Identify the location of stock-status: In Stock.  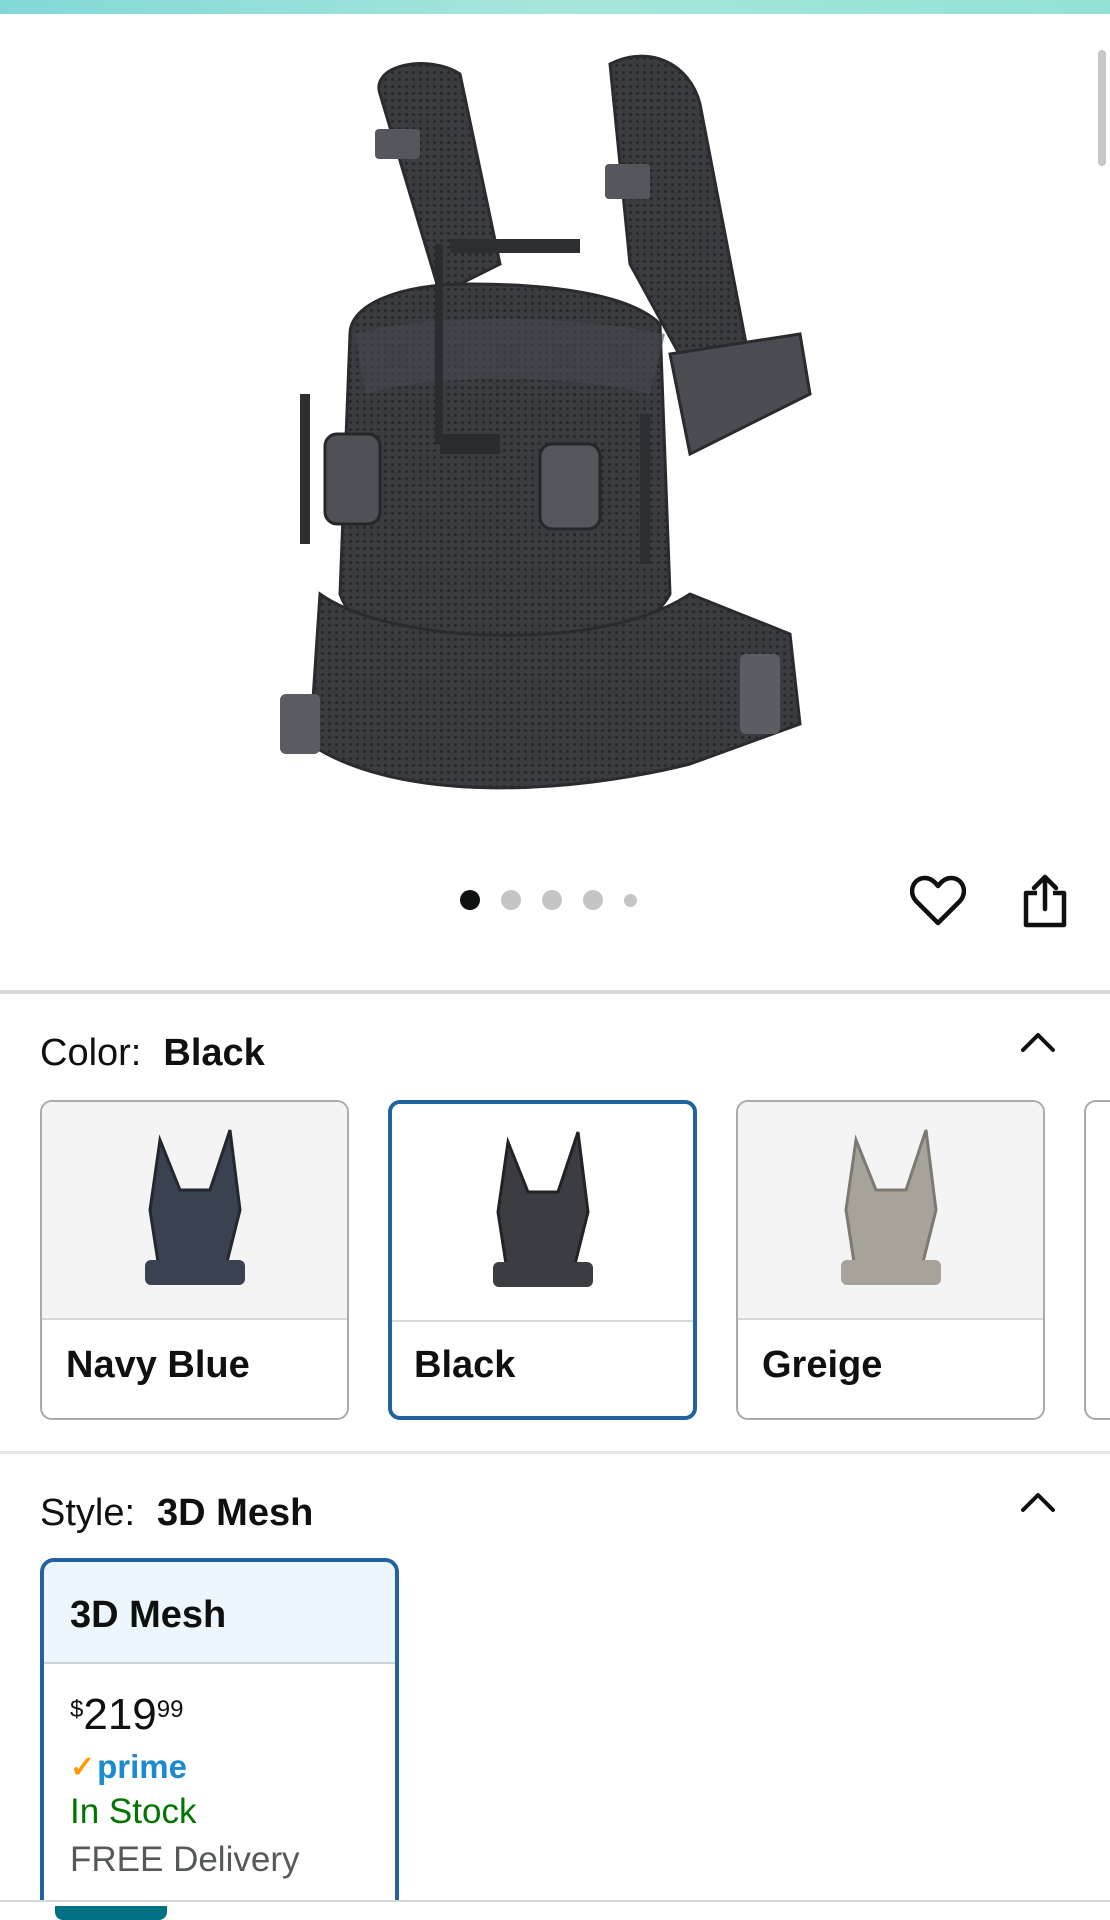
(133, 1811).